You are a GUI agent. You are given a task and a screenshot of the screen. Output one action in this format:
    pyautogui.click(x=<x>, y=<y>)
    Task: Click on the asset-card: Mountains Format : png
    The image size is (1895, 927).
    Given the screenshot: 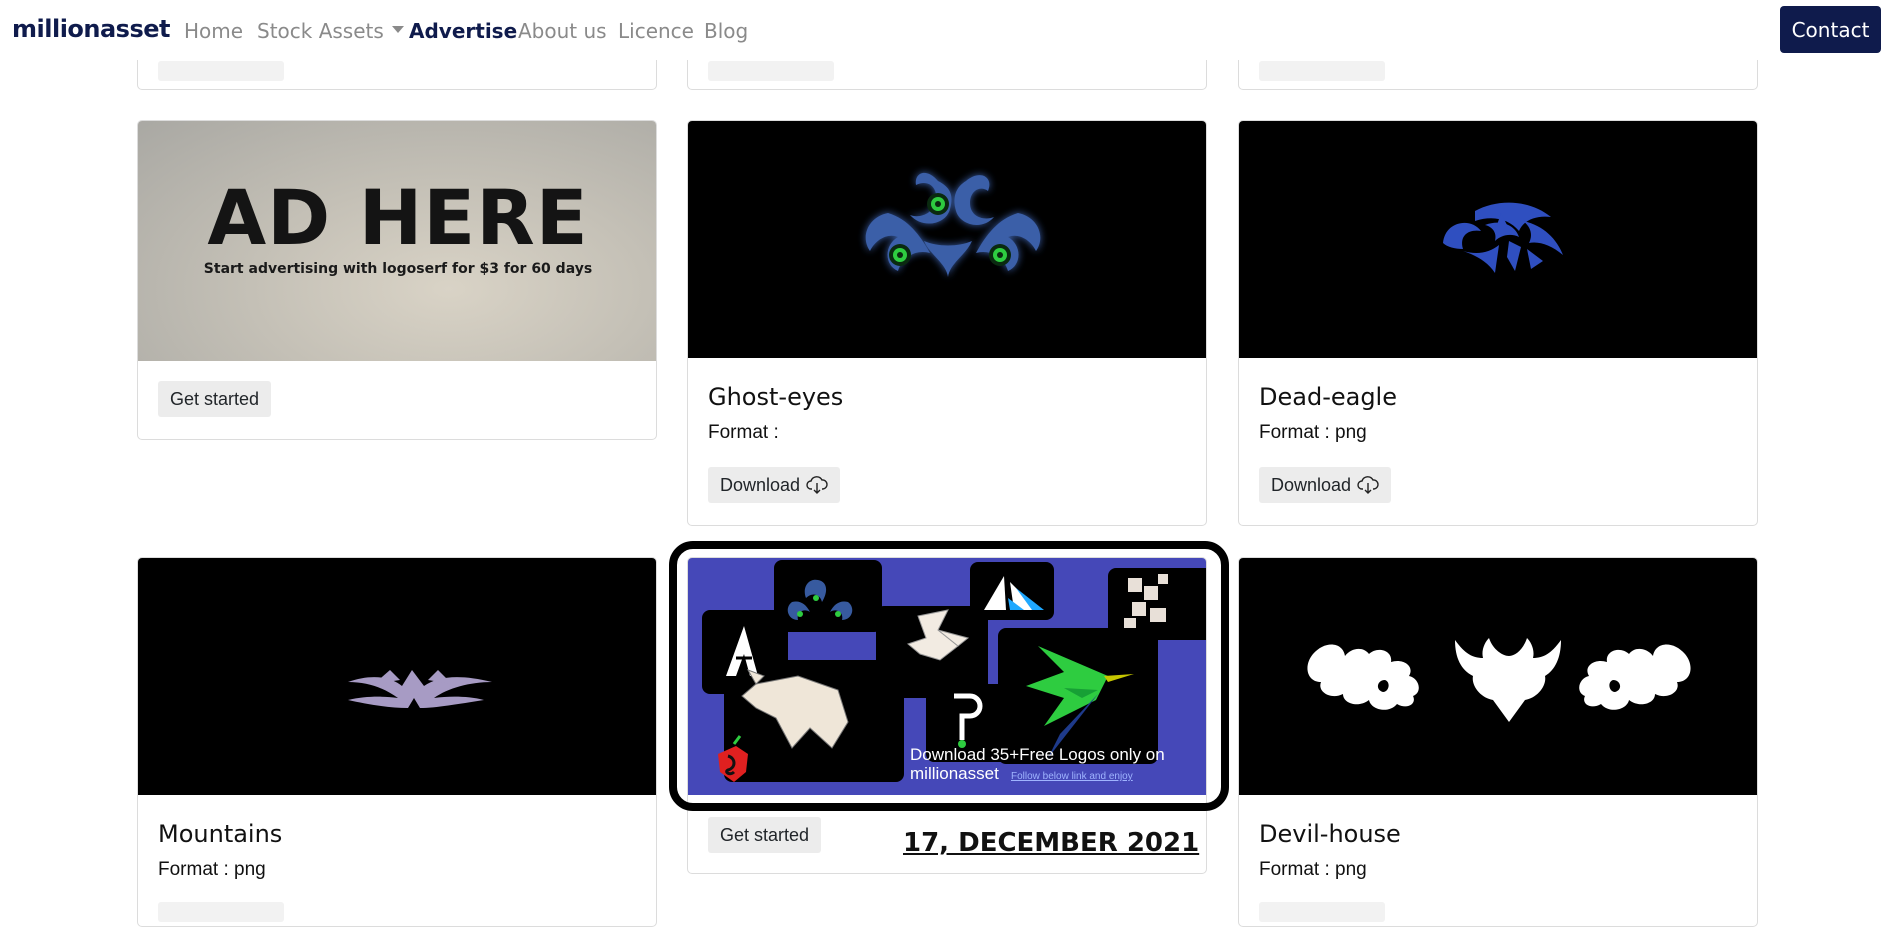 What is the action you would take?
    pyautogui.click(x=397, y=742)
    